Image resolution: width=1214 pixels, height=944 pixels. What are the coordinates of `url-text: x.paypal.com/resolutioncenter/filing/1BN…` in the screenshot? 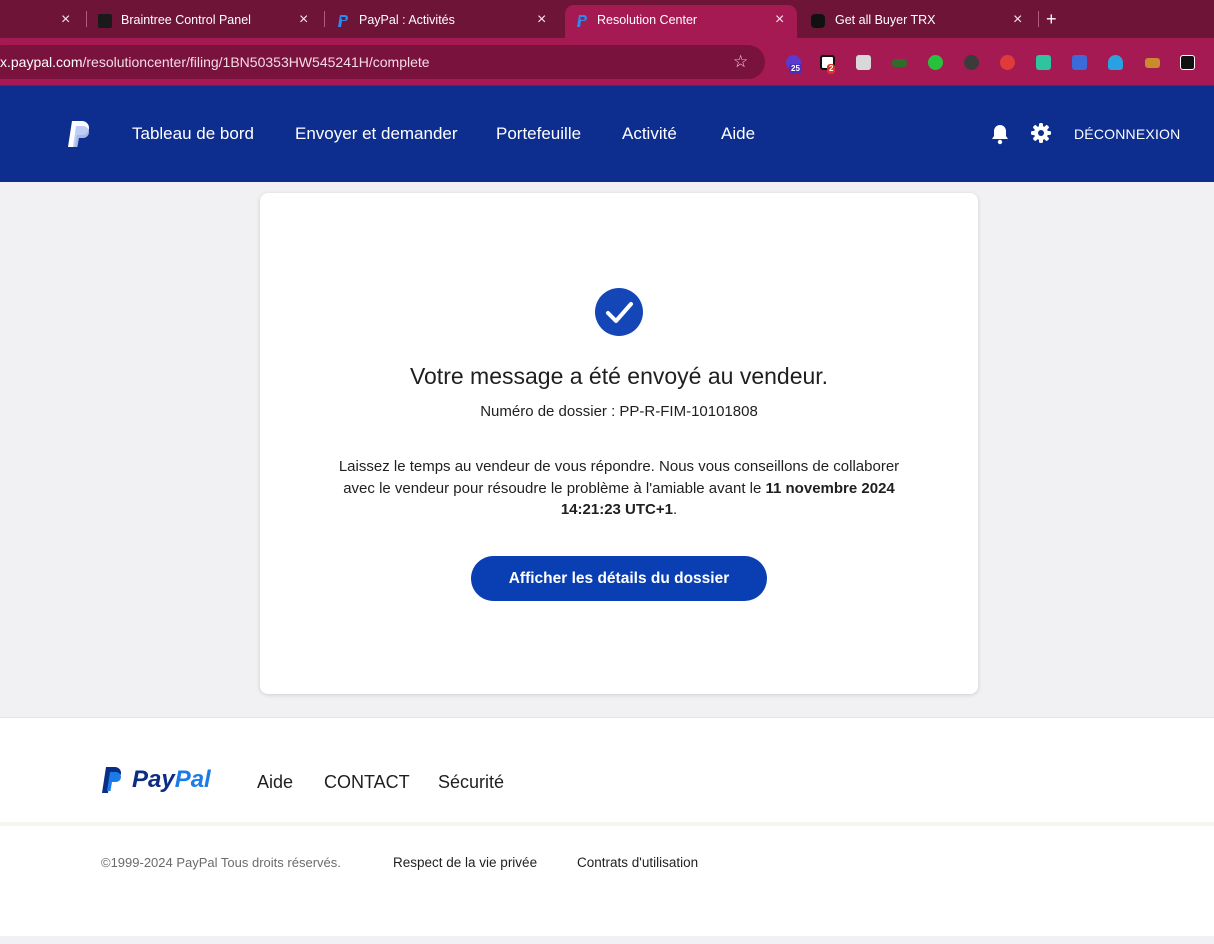 It's located at (215, 62).